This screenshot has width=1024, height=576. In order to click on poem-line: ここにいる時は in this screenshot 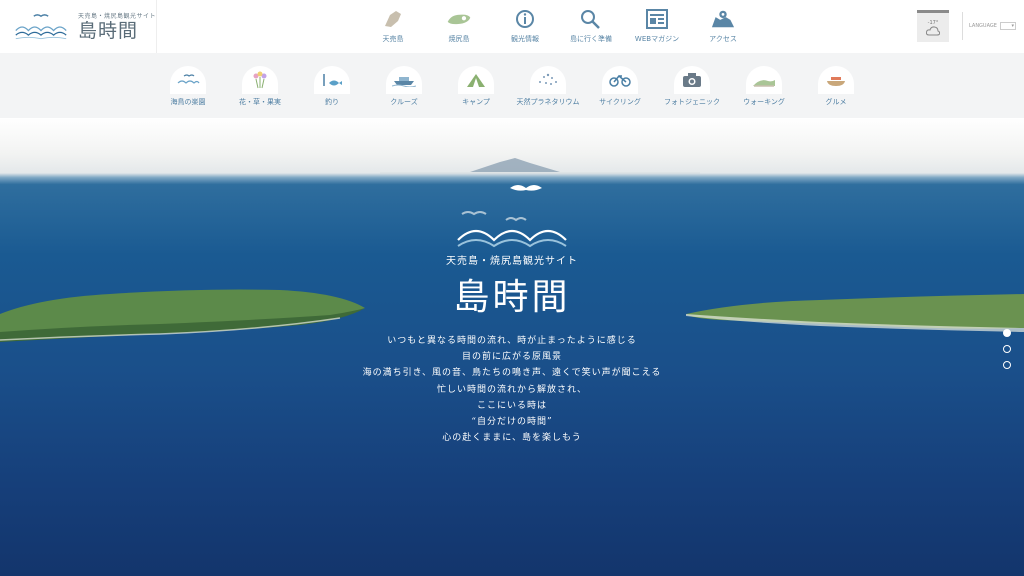, I will do `click(511, 405)`.